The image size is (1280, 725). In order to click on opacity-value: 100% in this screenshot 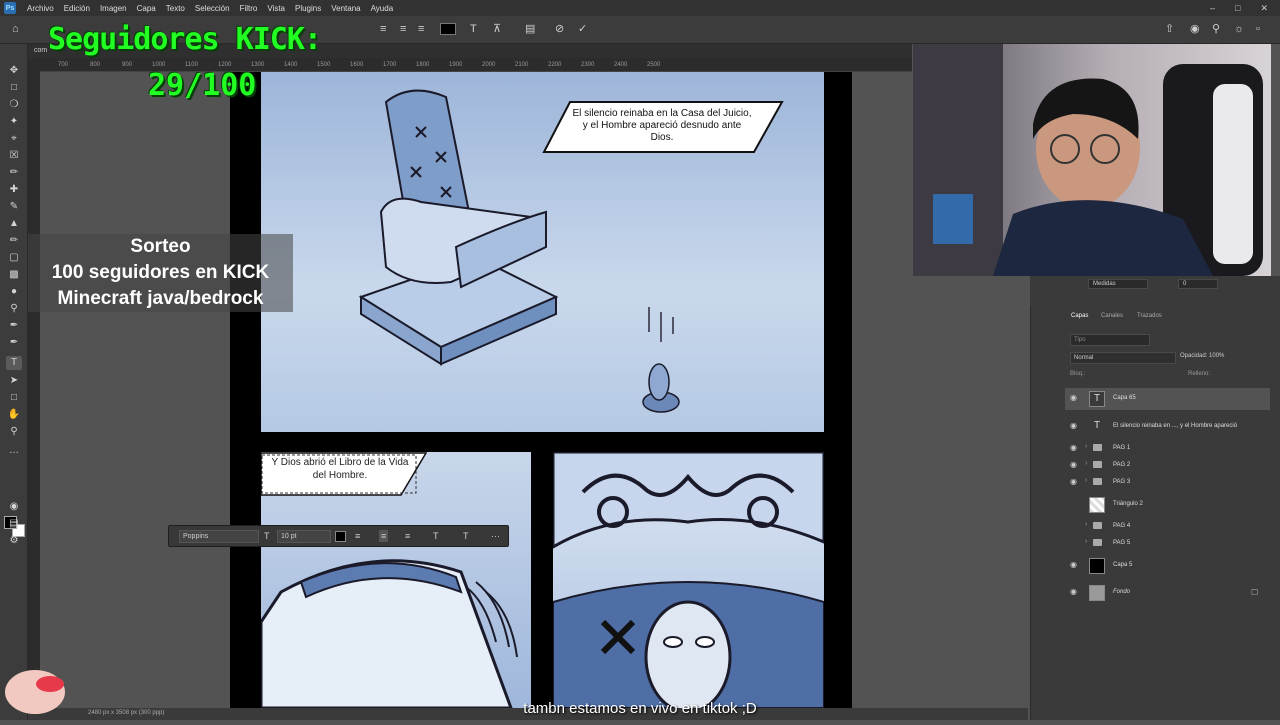, I will do `click(1216, 356)`.